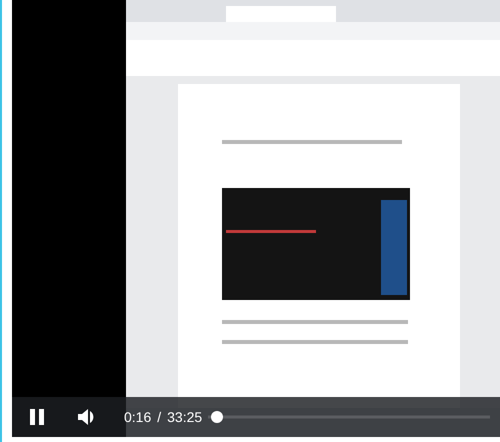  Describe the element at coordinates (217, 417) in the screenshot. I see `progress-thumb` at that location.